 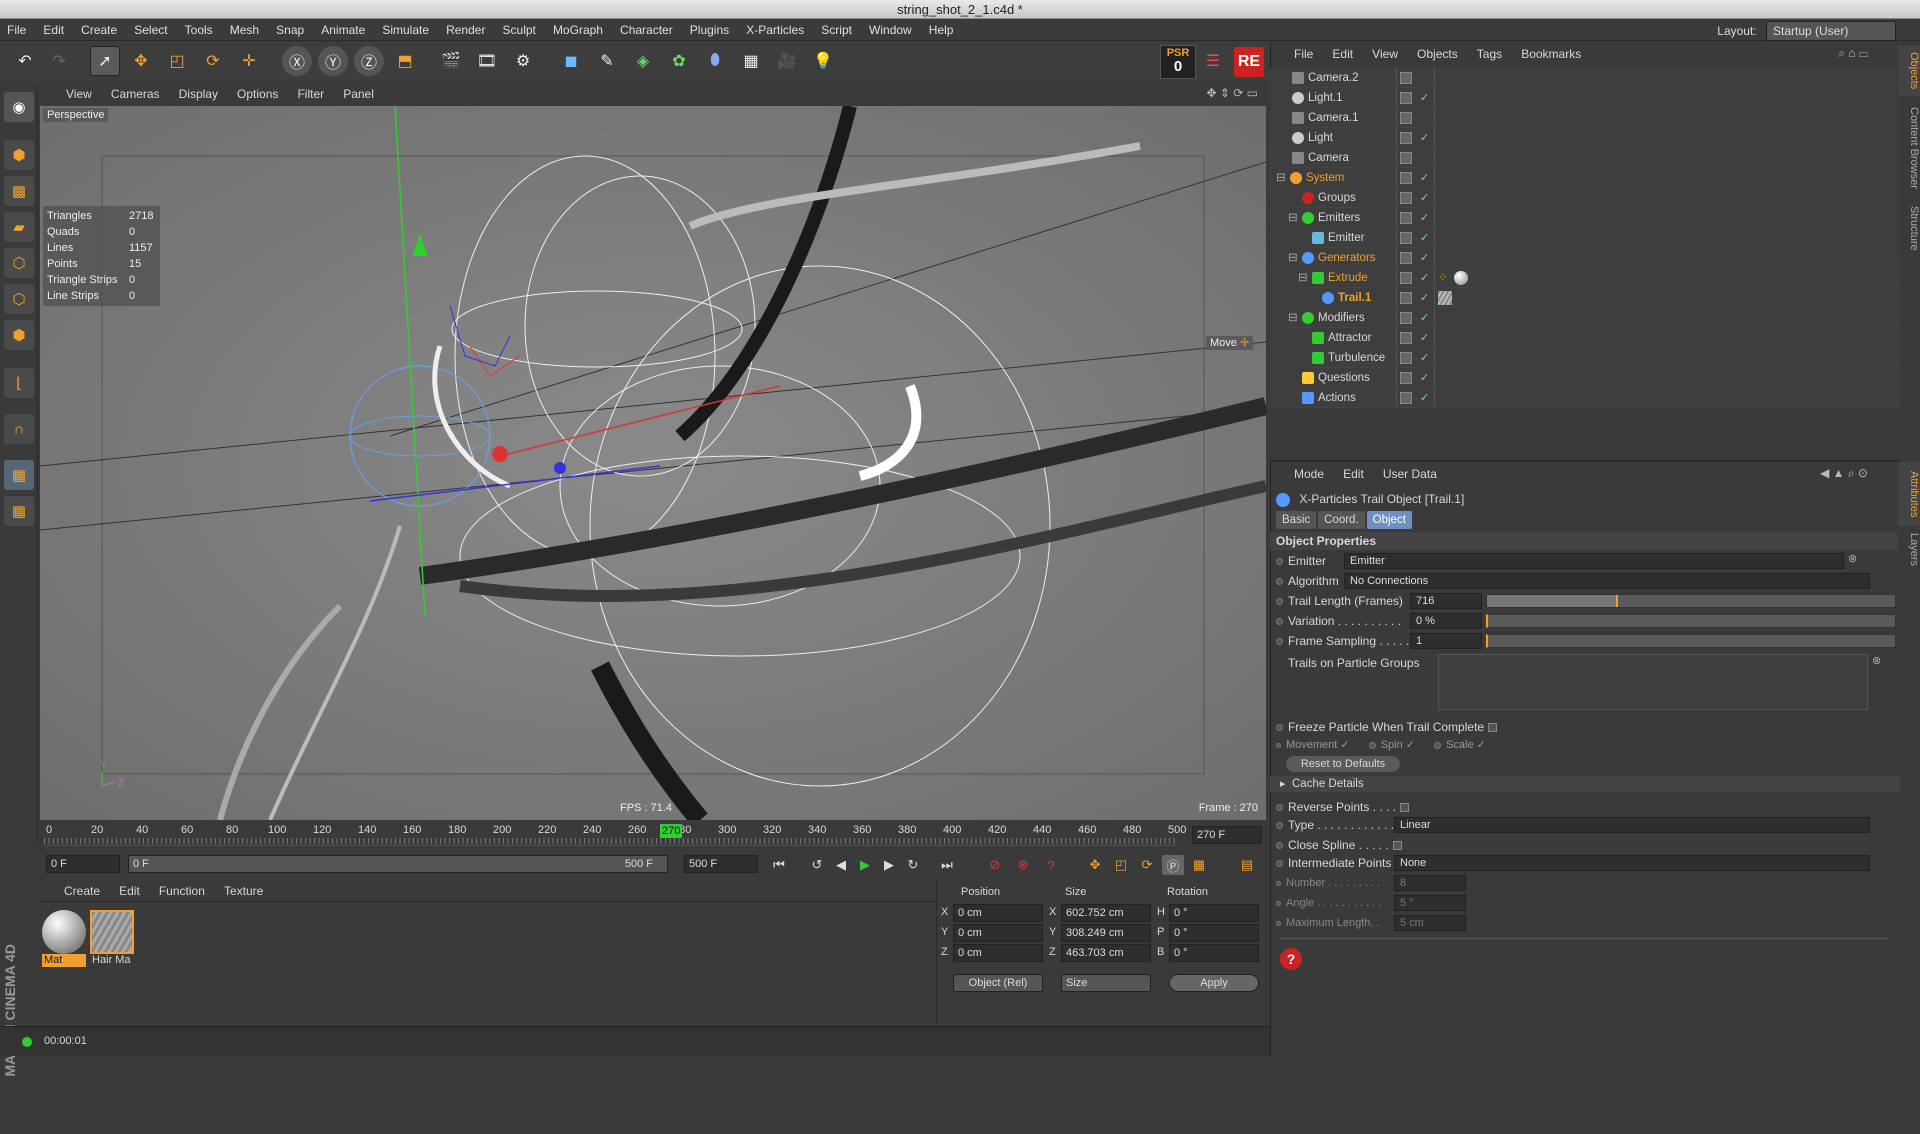 I want to click on position-z-field: 0 cm, so click(x=998, y=953).